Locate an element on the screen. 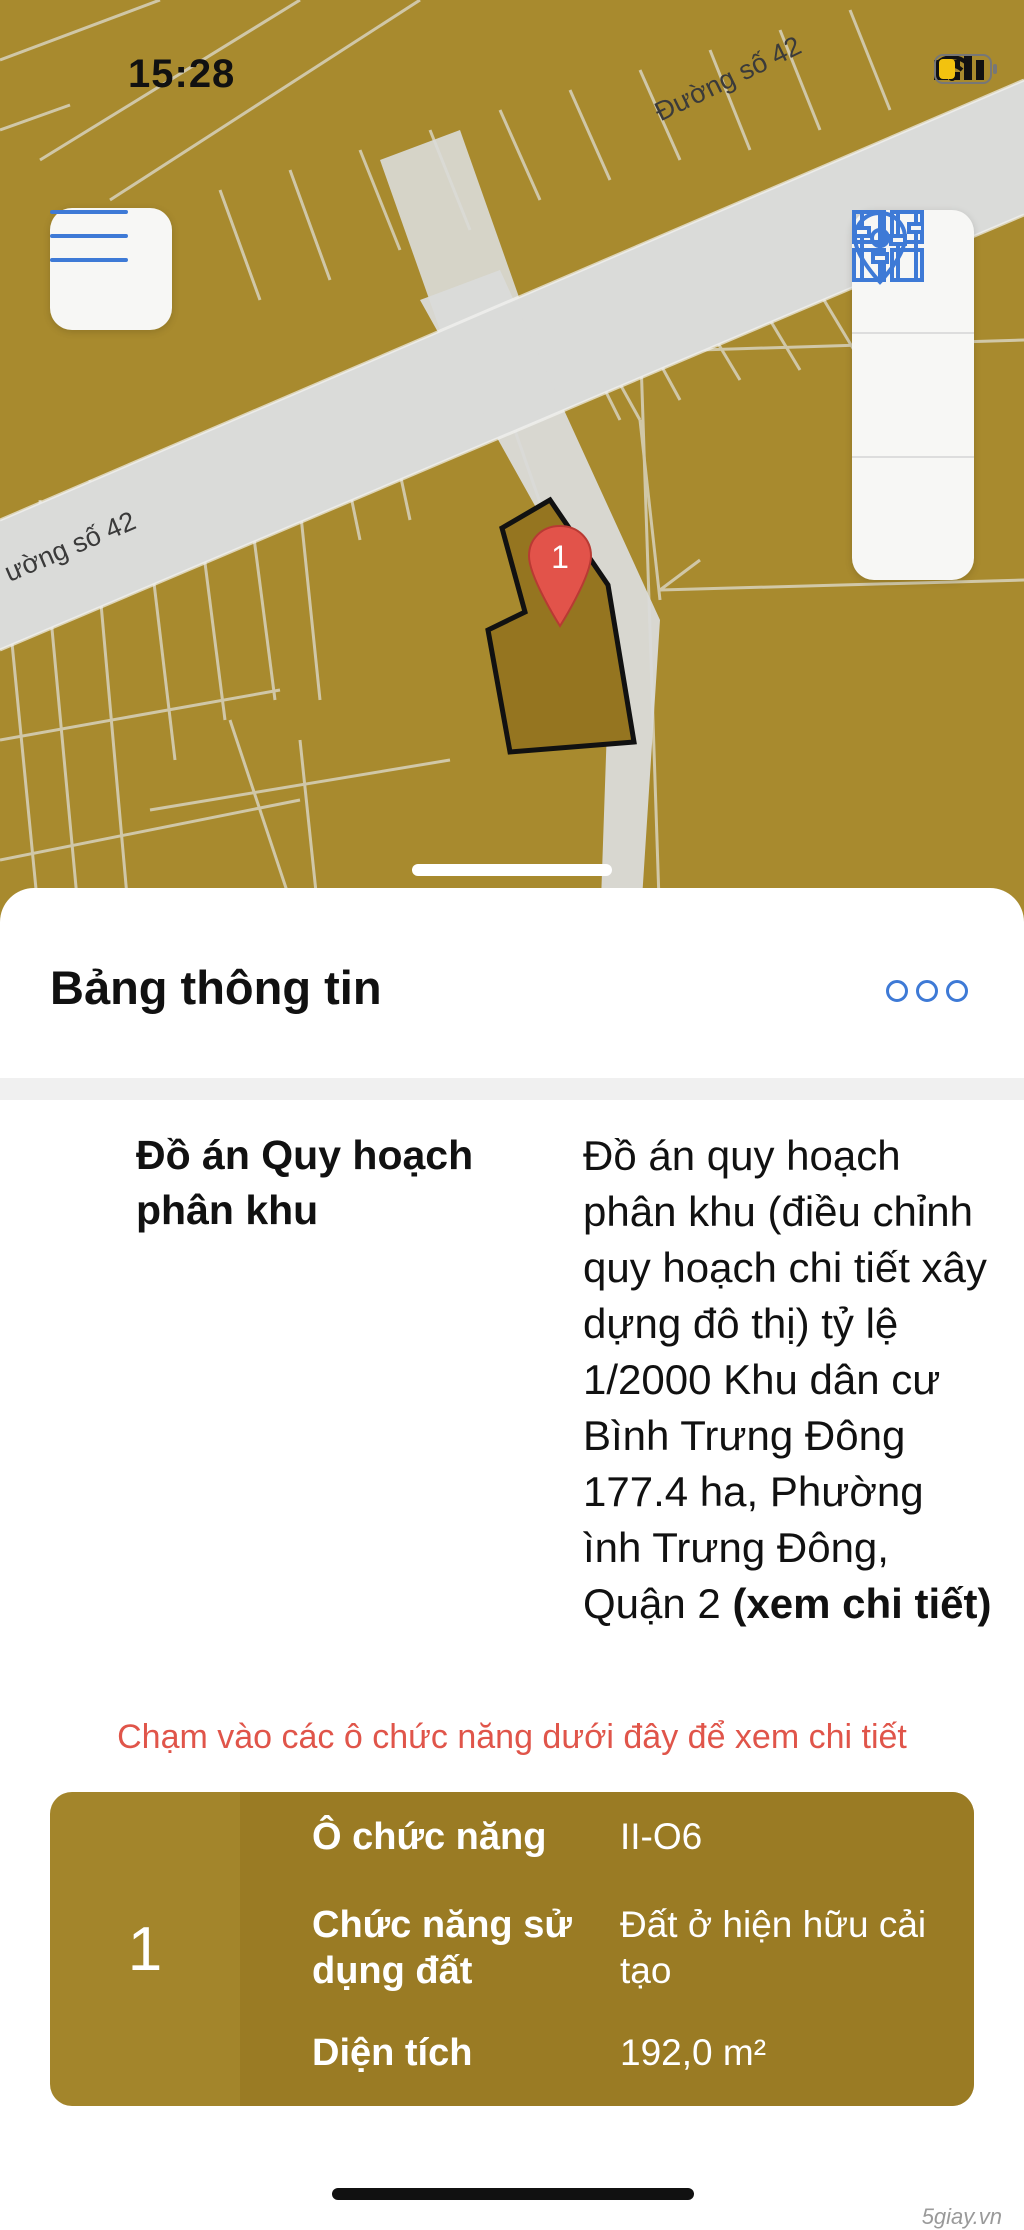 This screenshot has height=2230, width=1024. zone-key: Chức năng sử dụng đất is located at coordinates (442, 1948).